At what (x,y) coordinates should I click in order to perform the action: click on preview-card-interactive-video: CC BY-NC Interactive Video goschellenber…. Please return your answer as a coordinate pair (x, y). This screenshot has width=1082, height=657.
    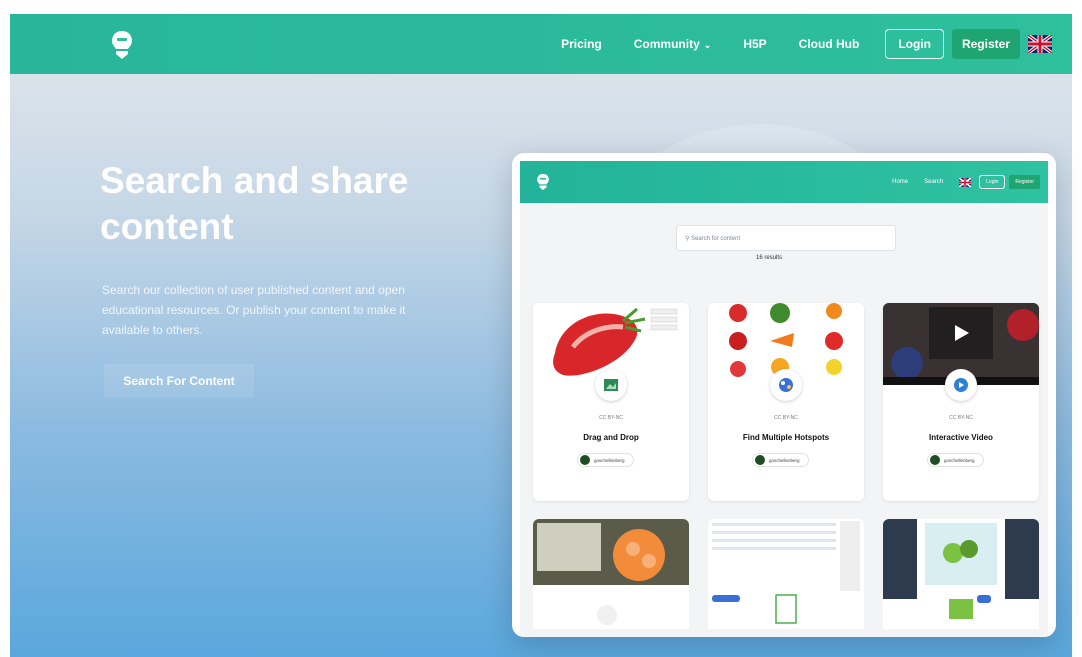
    Looking at the image, I should click on (961, 402).